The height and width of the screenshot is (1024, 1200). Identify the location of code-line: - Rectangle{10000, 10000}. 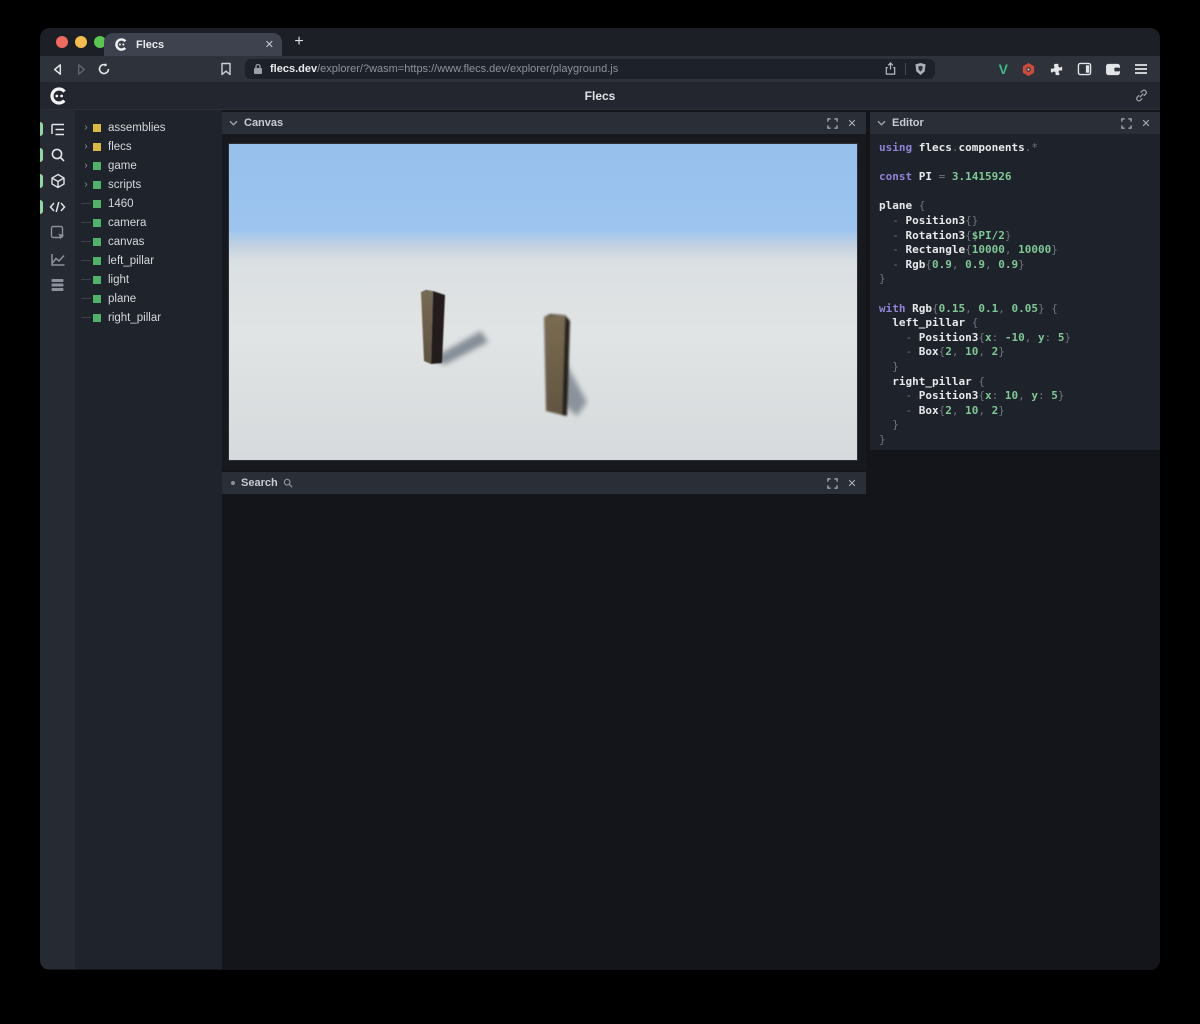
(968, 250).